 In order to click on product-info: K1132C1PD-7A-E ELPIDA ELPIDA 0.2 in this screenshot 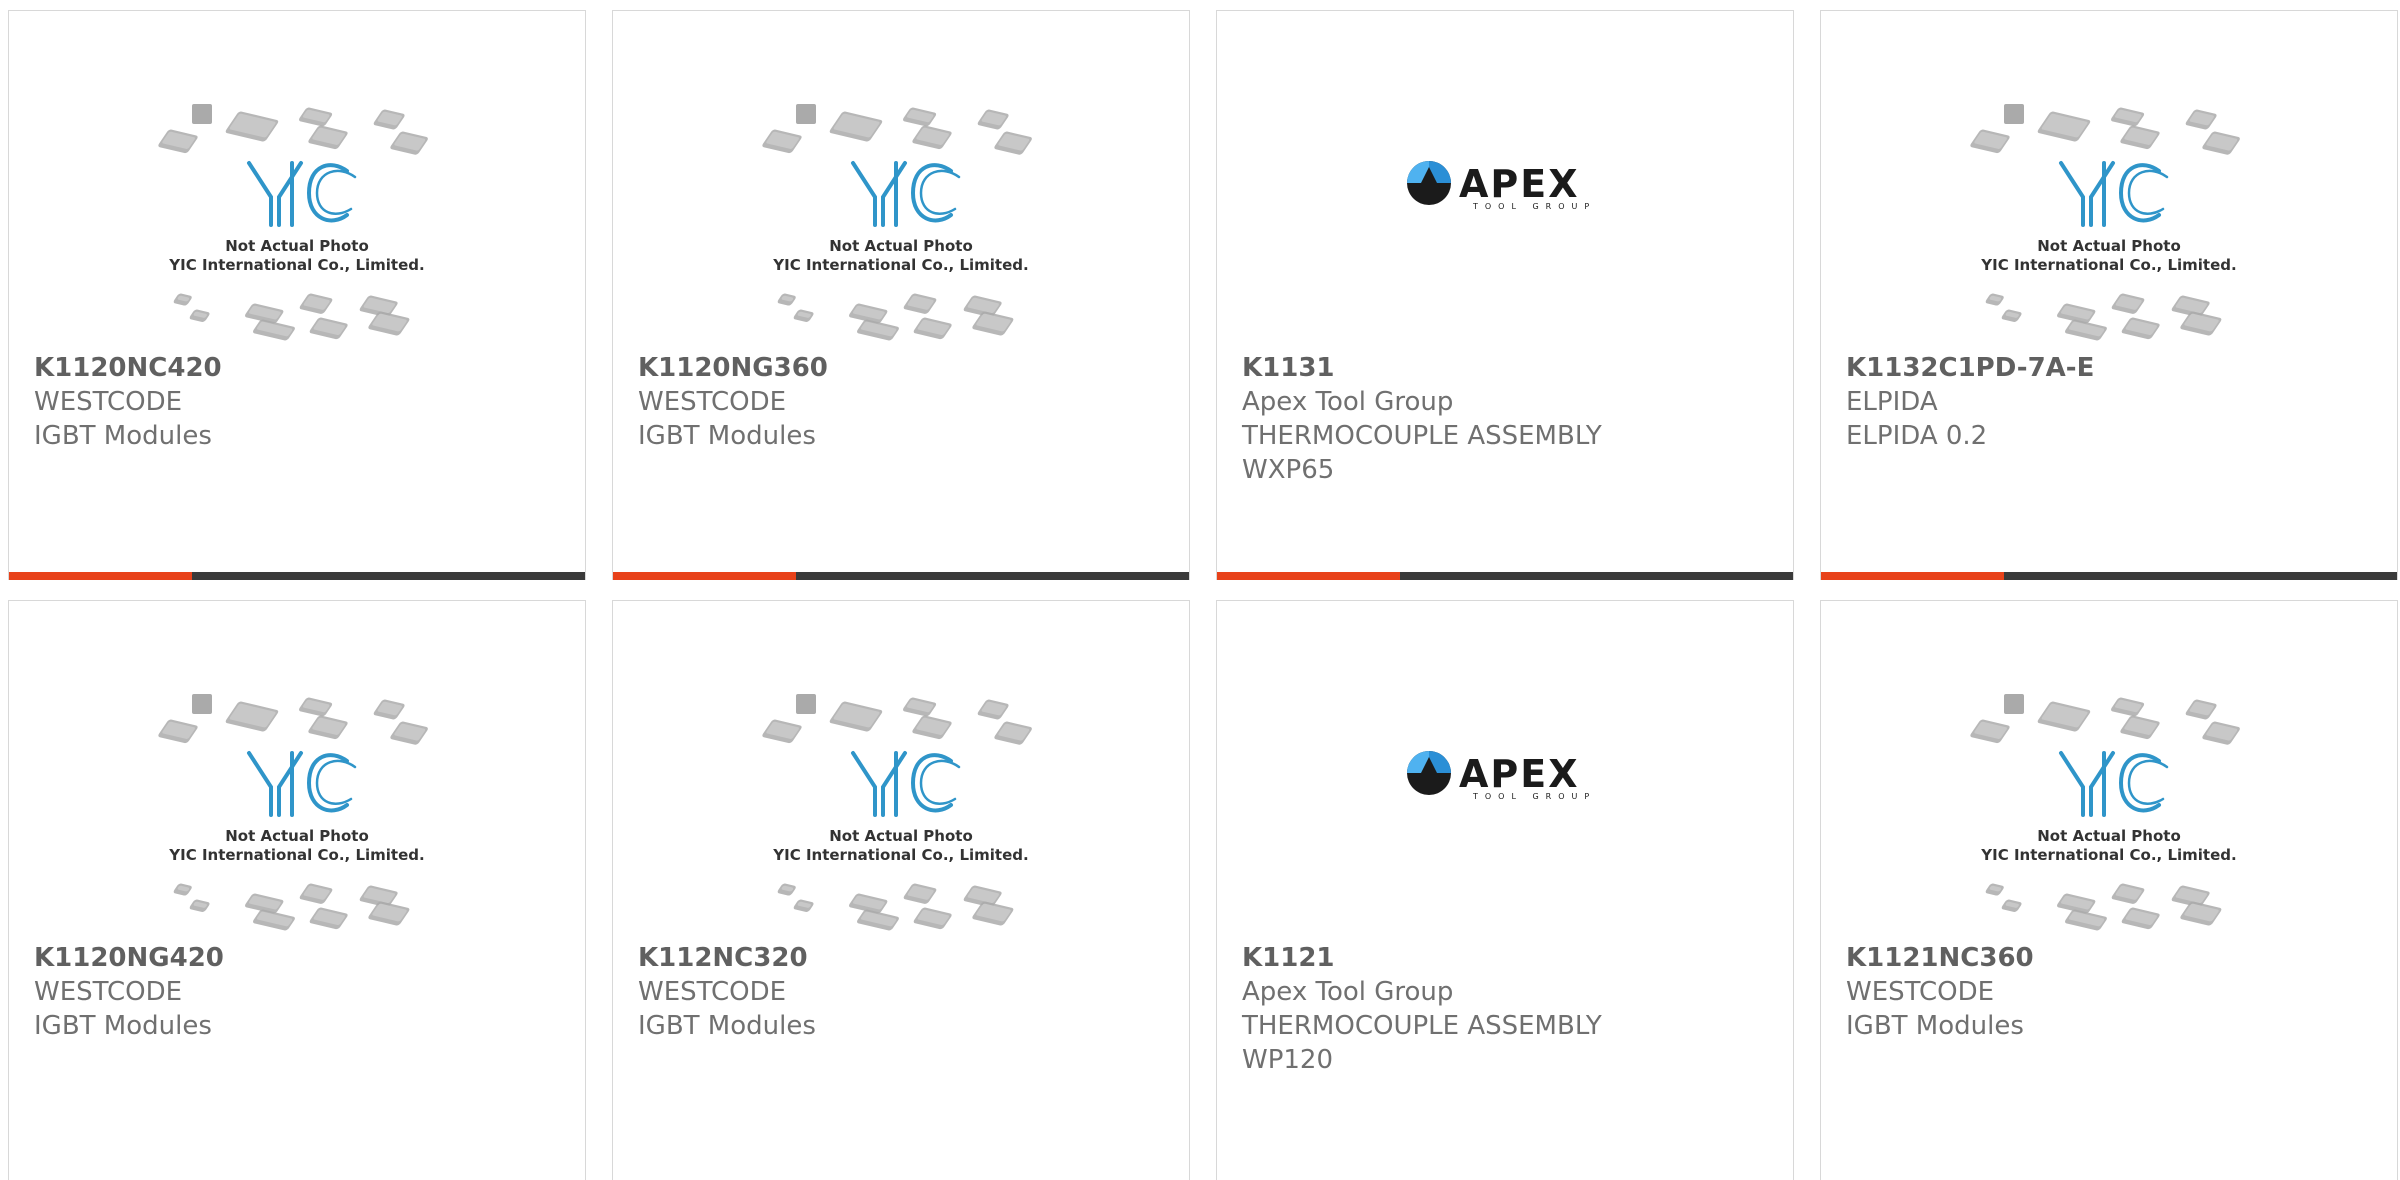, I will do `click(2116, 402)`.